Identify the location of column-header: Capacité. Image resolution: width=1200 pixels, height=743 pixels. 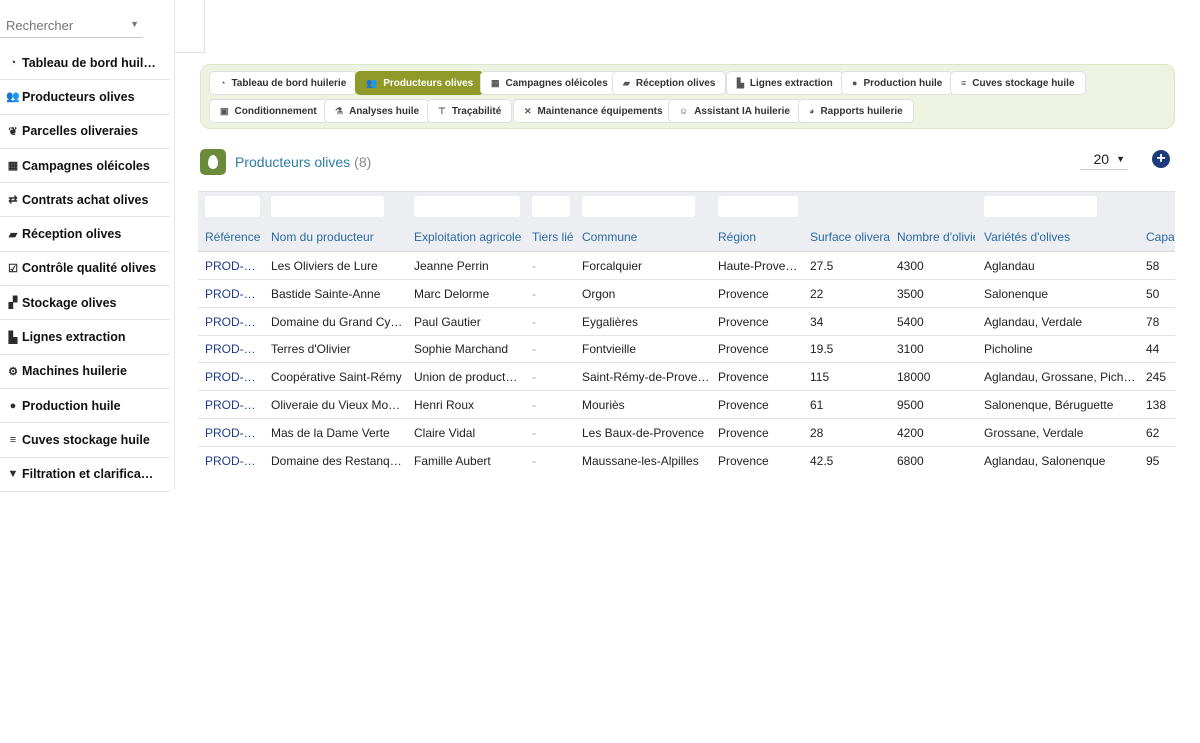
(1160, 237).